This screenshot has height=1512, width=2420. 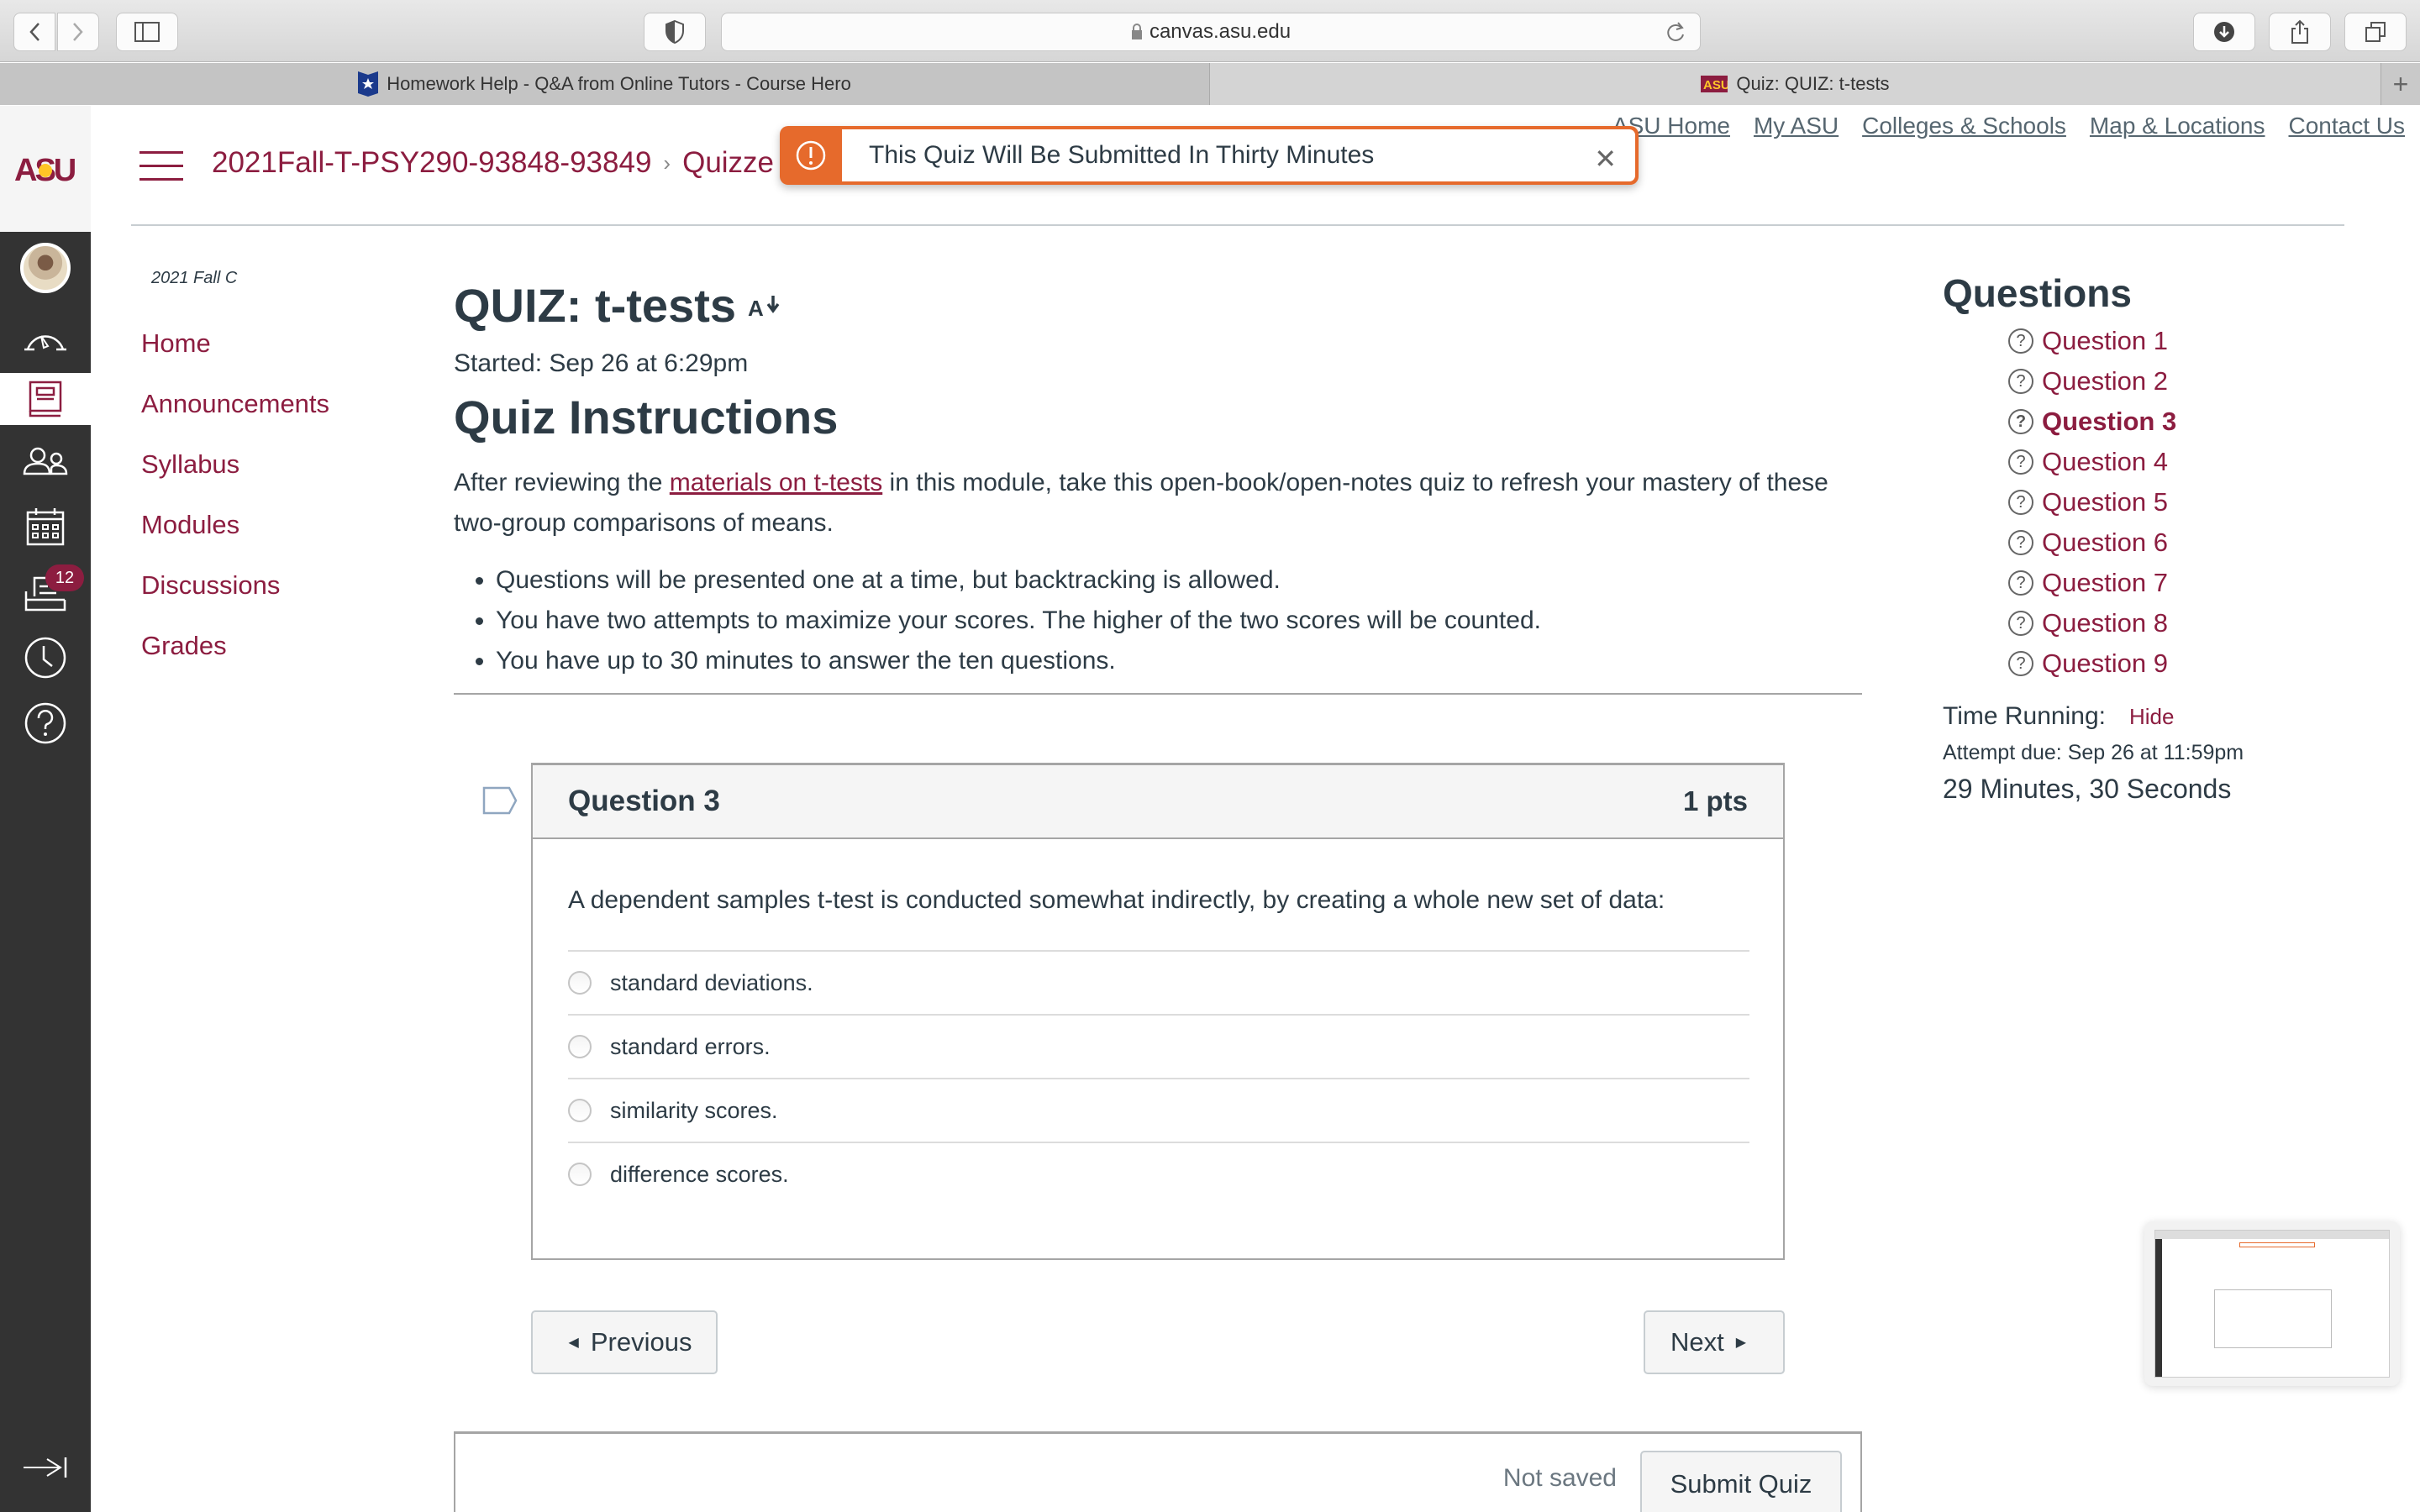 What do you see at coordinates (1605, 159) in the screenshot?
I see `close-icon: ✕` at bounding box center [1605, 159].